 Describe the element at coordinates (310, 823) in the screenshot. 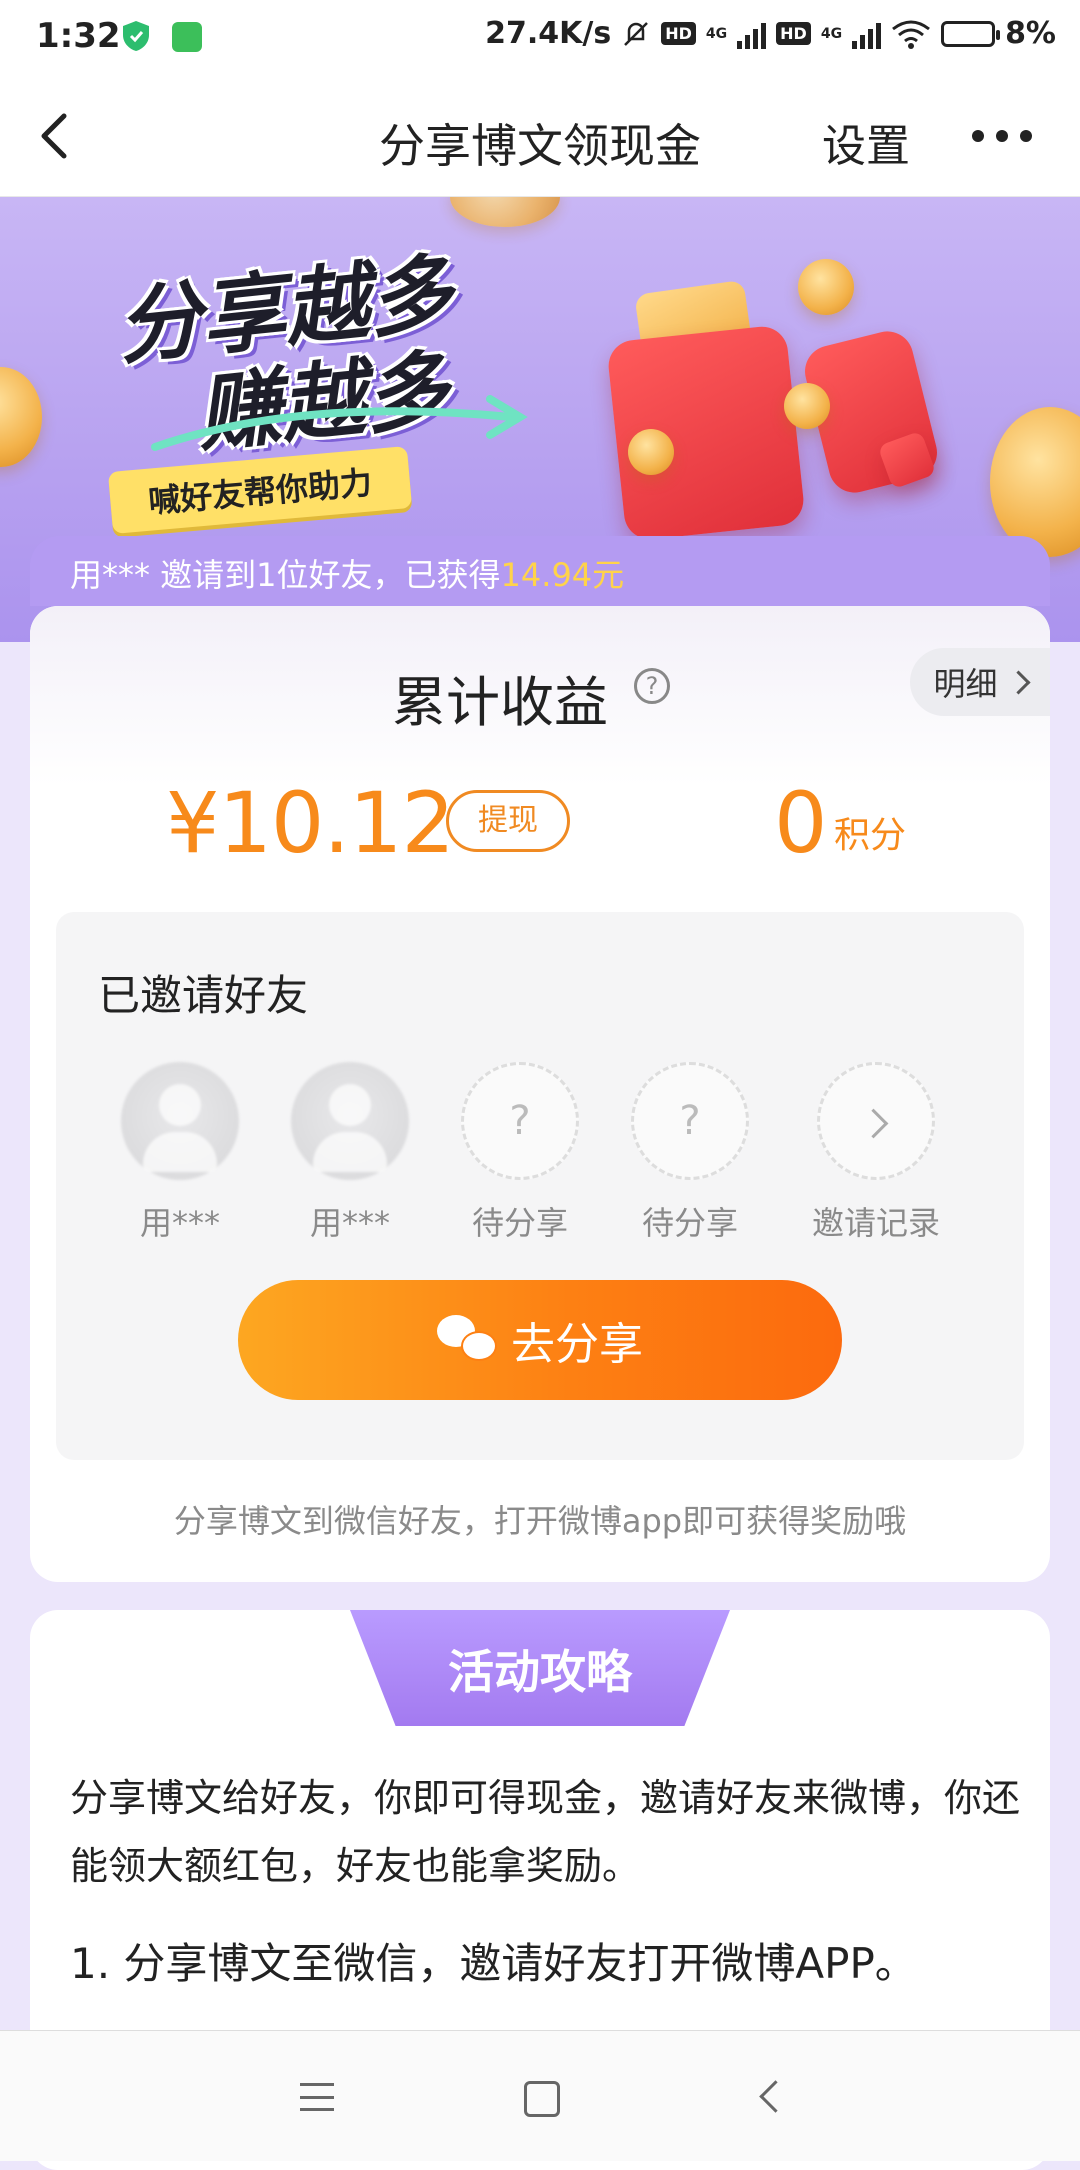

I see `total-money: ¥10.12` at that location.